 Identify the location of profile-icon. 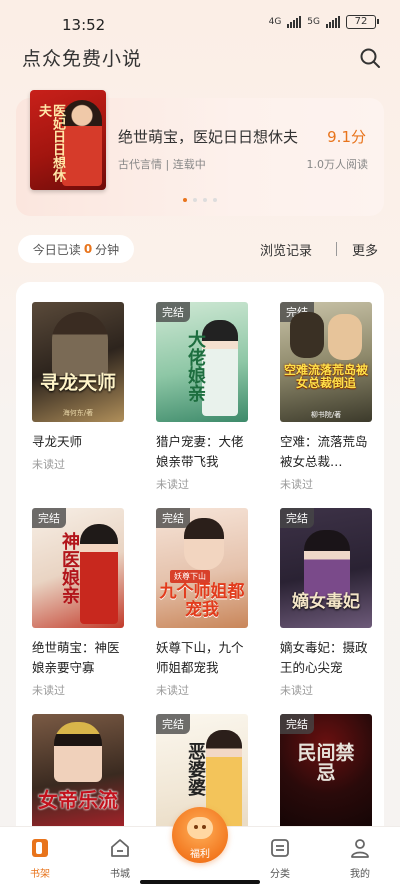
(360, 848).